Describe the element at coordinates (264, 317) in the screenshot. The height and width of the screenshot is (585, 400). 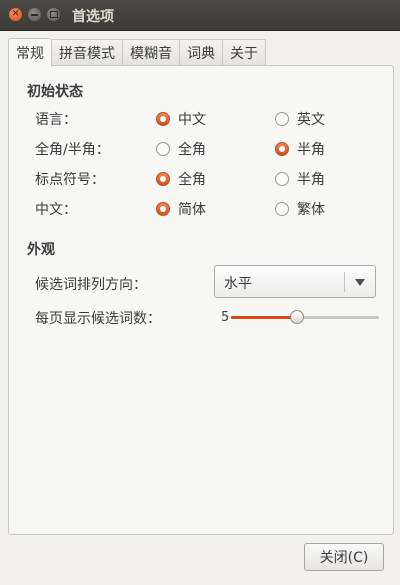
I see `page-size-slider-fill` at that location.